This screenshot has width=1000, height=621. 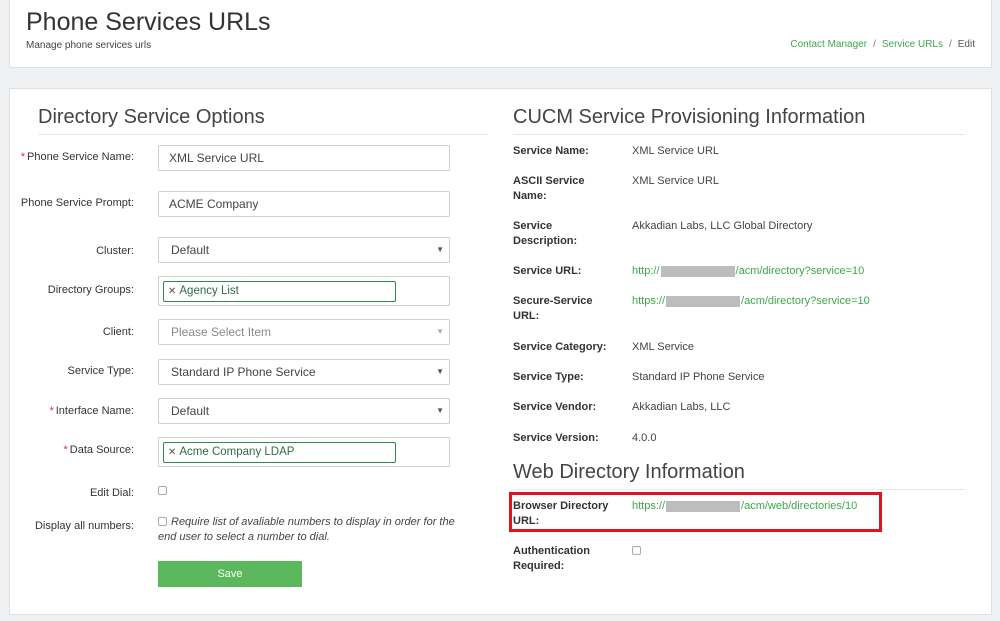 What do you see at coordinates (681, 407) in the screenshot?
I see `service-vendor-value: Akkadian Labs, LLC` at bounding box center [681, 407].